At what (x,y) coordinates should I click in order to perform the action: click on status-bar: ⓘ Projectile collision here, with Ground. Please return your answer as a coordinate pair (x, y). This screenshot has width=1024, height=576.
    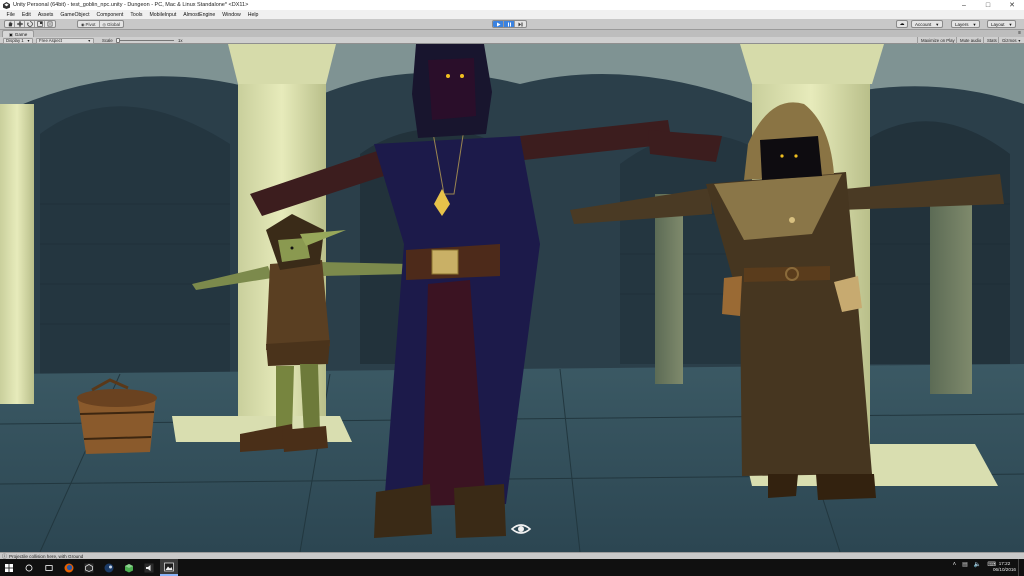
    Looking at the image, I should click on (512, 556).